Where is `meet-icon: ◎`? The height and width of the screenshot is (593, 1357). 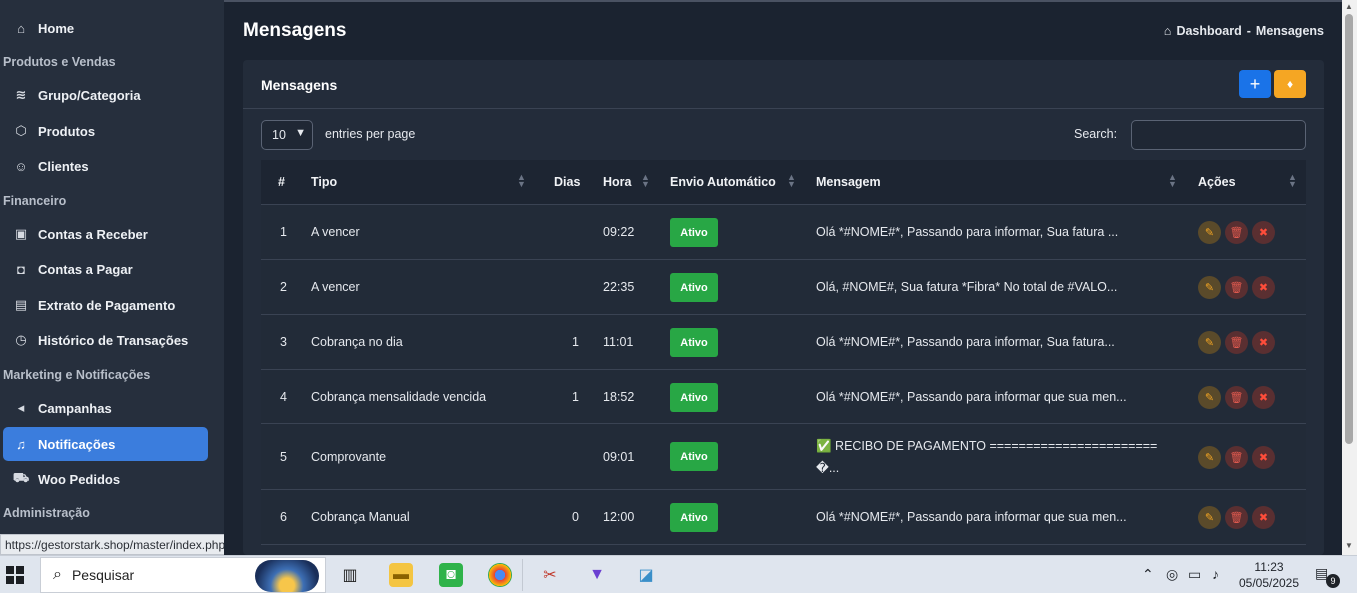 meet-icon: ◎ is located at coordinates (1172, 574).